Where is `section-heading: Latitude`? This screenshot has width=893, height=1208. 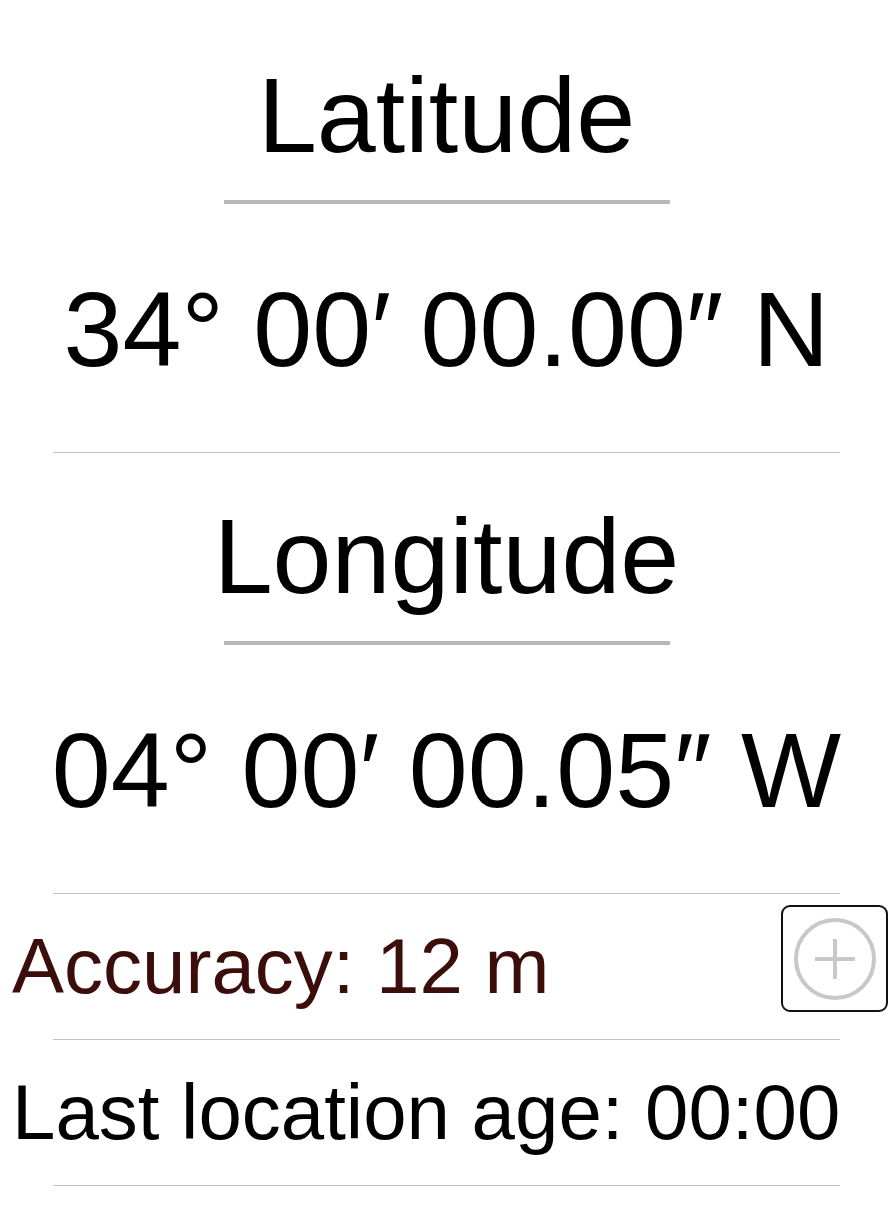 section-heading: Latitude is located at coordinates (446, 115).